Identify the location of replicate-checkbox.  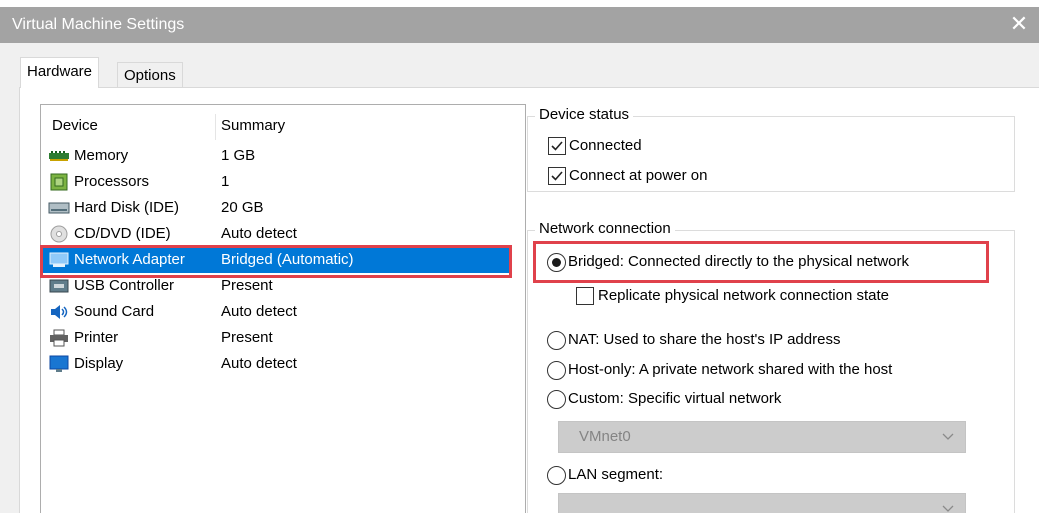
(585, 296).